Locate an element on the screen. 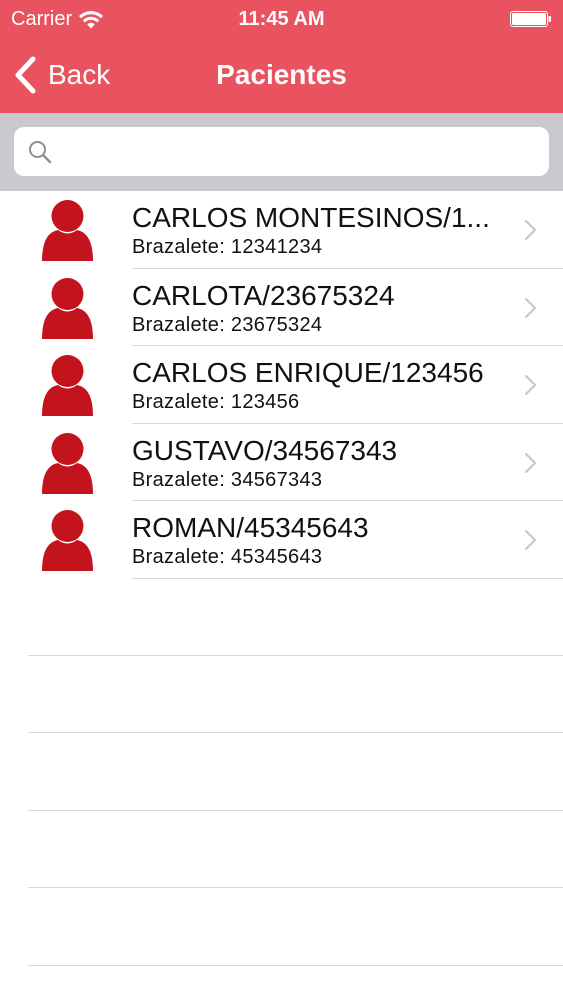 This screenshot has height=1000, width=563. patient-bracelet: Brazalete: 123456 is located at coordinates (216, 402).